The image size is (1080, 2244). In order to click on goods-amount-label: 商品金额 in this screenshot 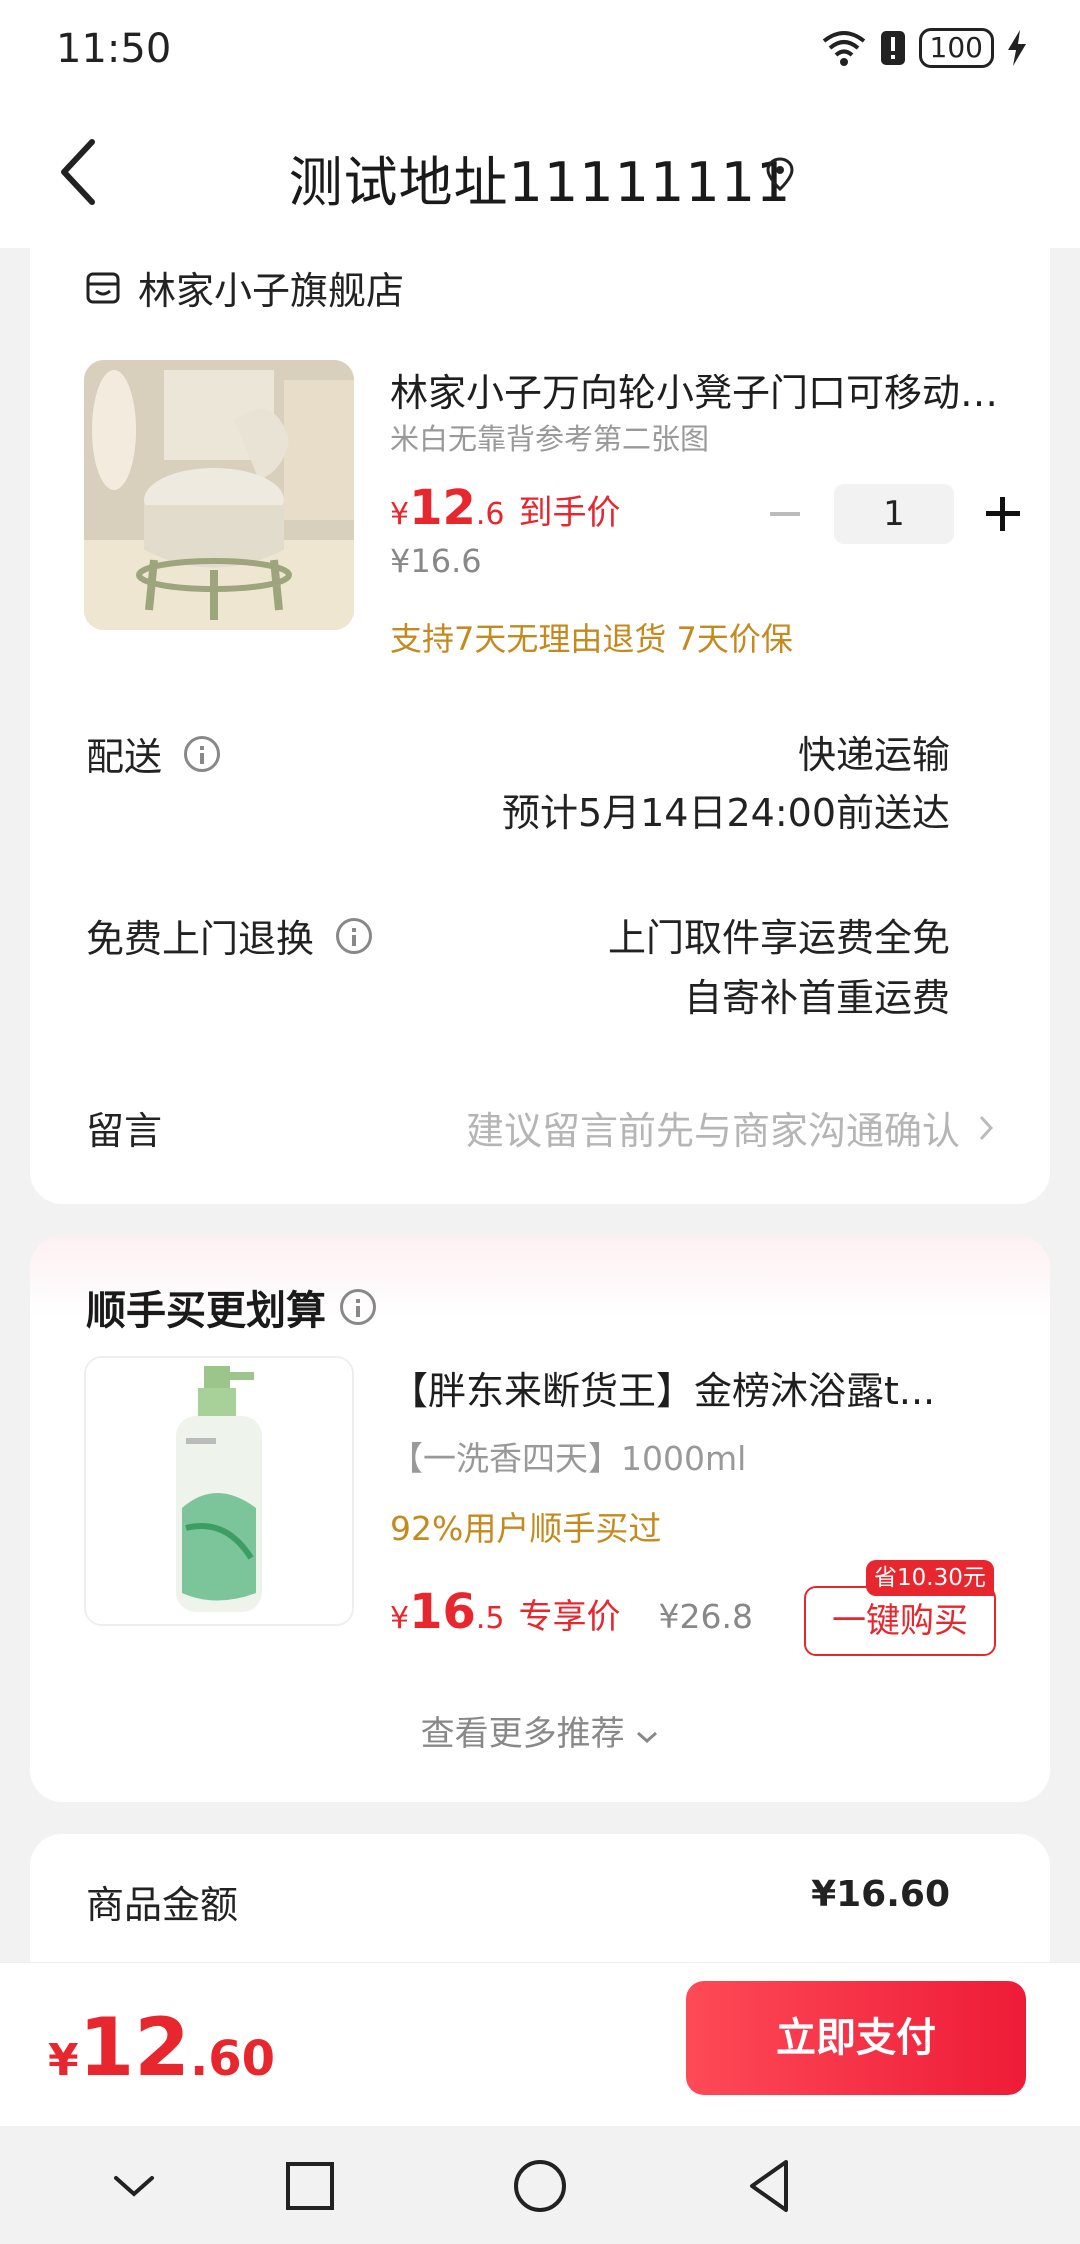, I will do `click(162, 1905)`.